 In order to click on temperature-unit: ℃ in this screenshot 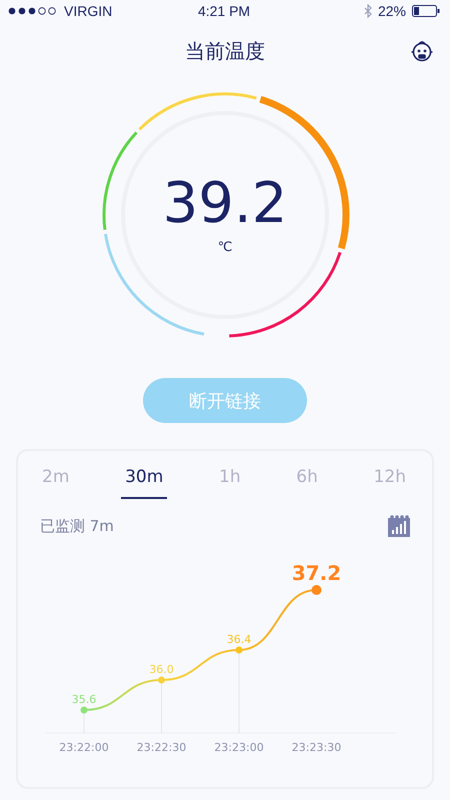, I will do `click(225, 247)`.